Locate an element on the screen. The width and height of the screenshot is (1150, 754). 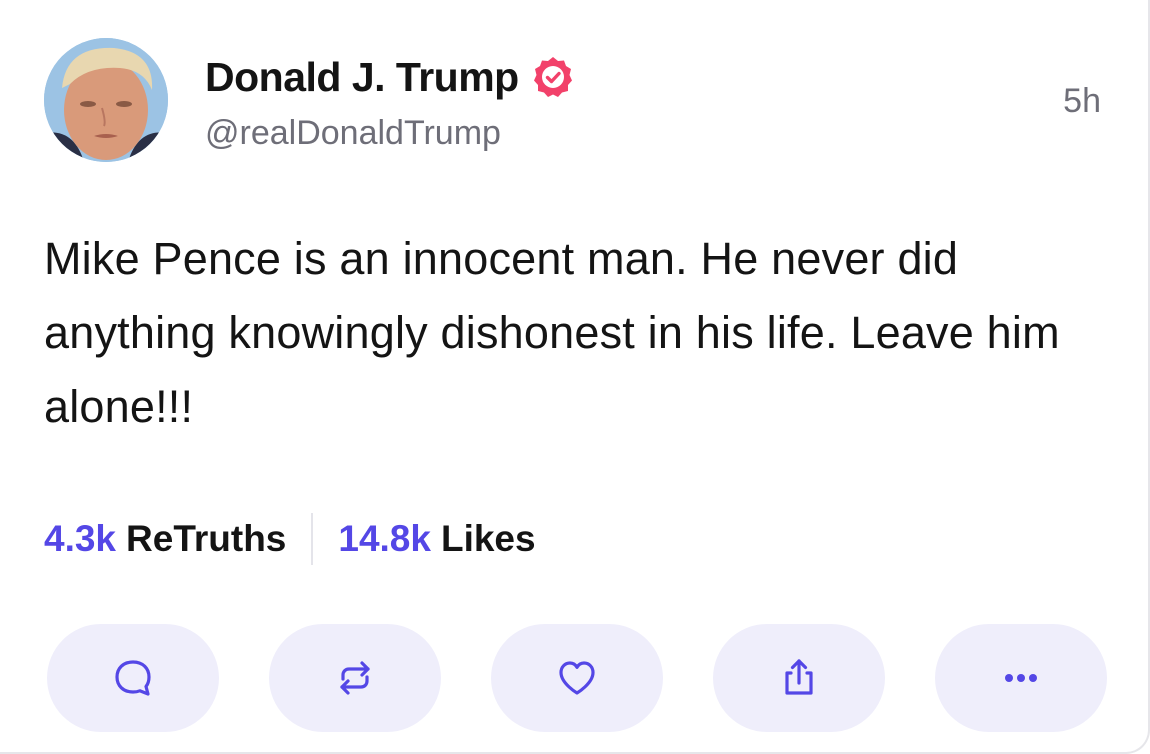
stats-divider is located at coordinates (312, 539).